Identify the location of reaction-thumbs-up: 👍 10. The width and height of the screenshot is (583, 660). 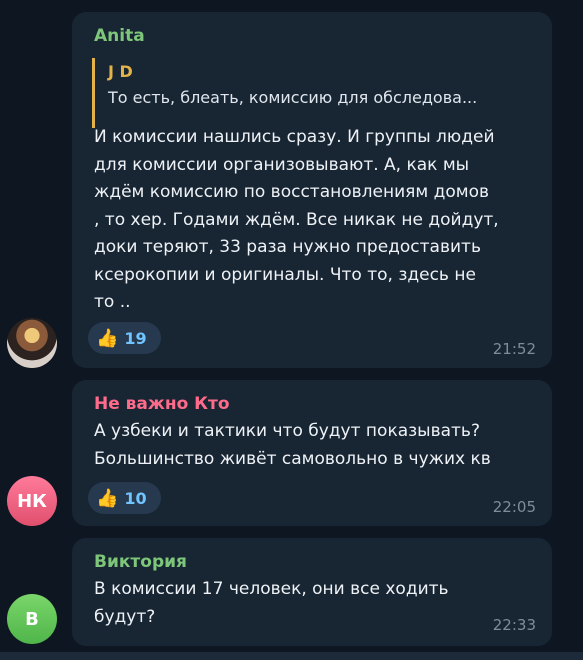
(124, 498).